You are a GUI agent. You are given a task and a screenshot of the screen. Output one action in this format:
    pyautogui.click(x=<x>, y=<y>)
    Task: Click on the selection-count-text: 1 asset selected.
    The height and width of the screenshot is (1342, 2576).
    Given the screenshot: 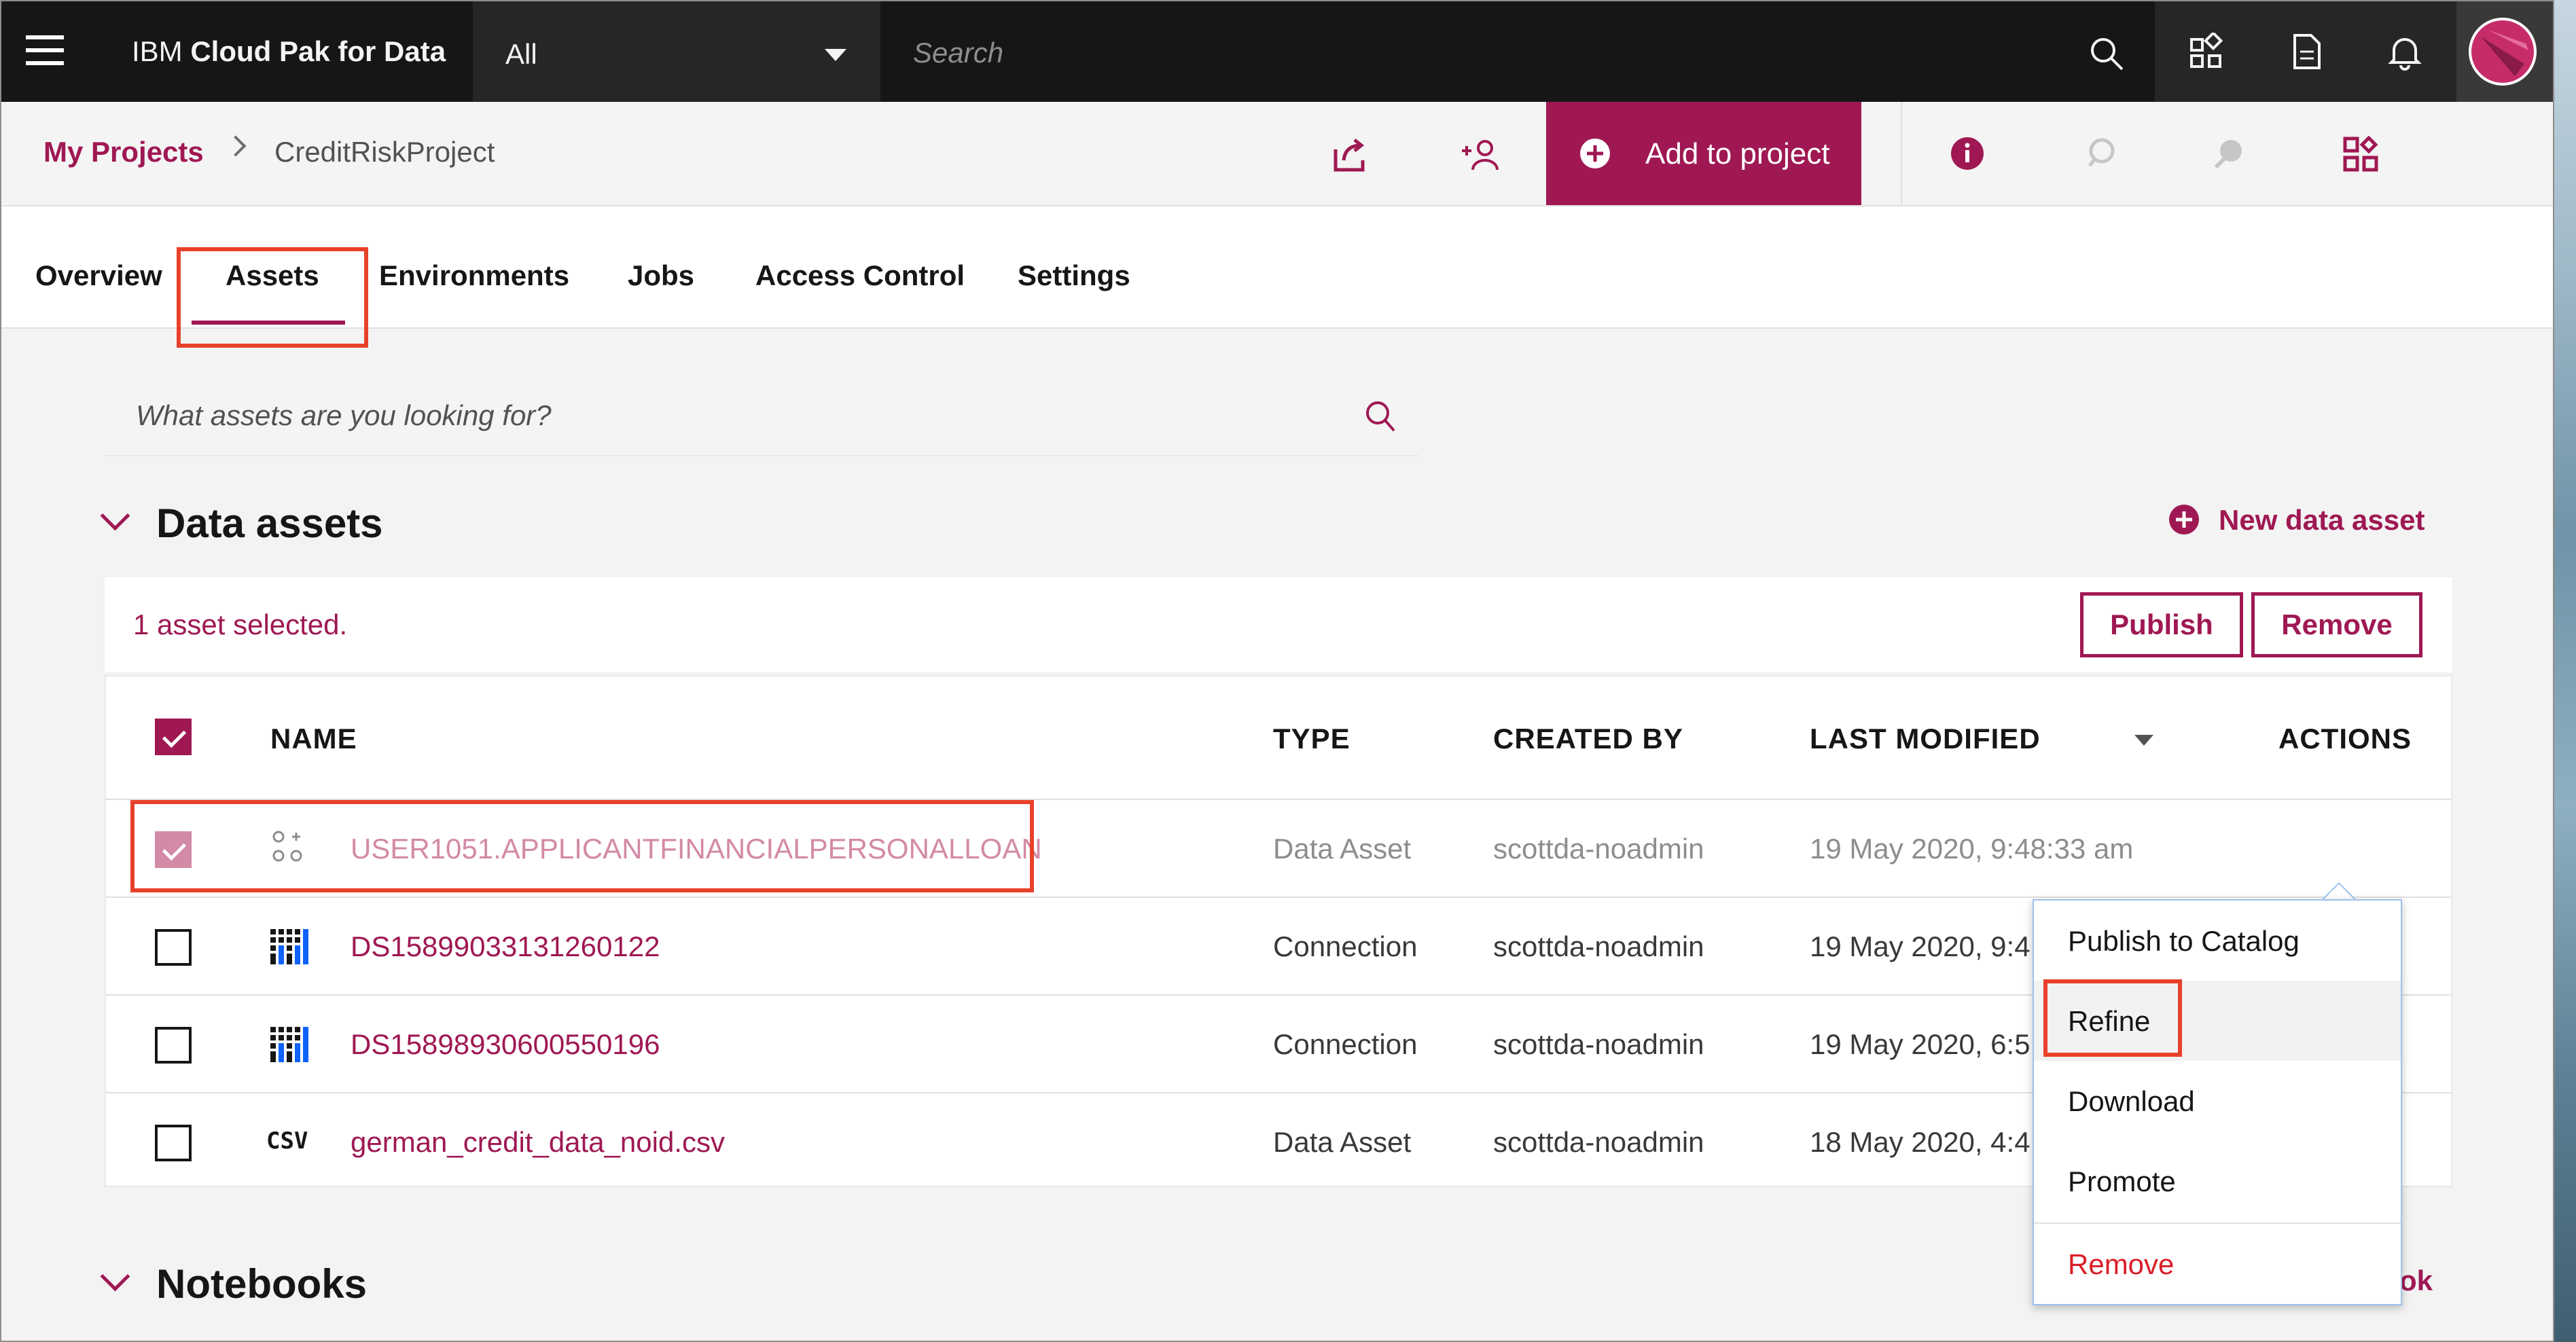 What is the action you would take?
    pyautogui.click(x=240, y=624)
    